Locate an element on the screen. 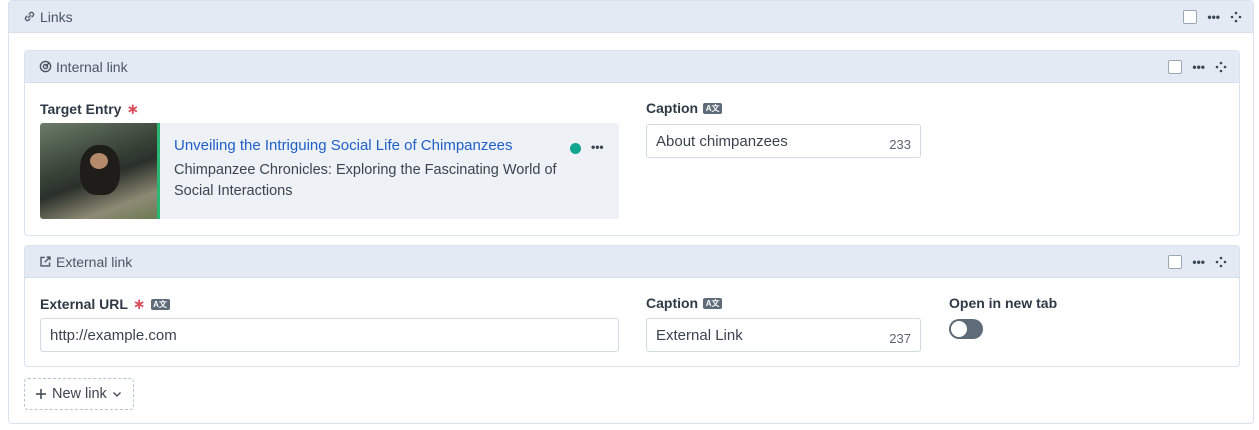 This screenshot has width=1259, height=430. external-link-title: External link is located at coordinates (85, 261).